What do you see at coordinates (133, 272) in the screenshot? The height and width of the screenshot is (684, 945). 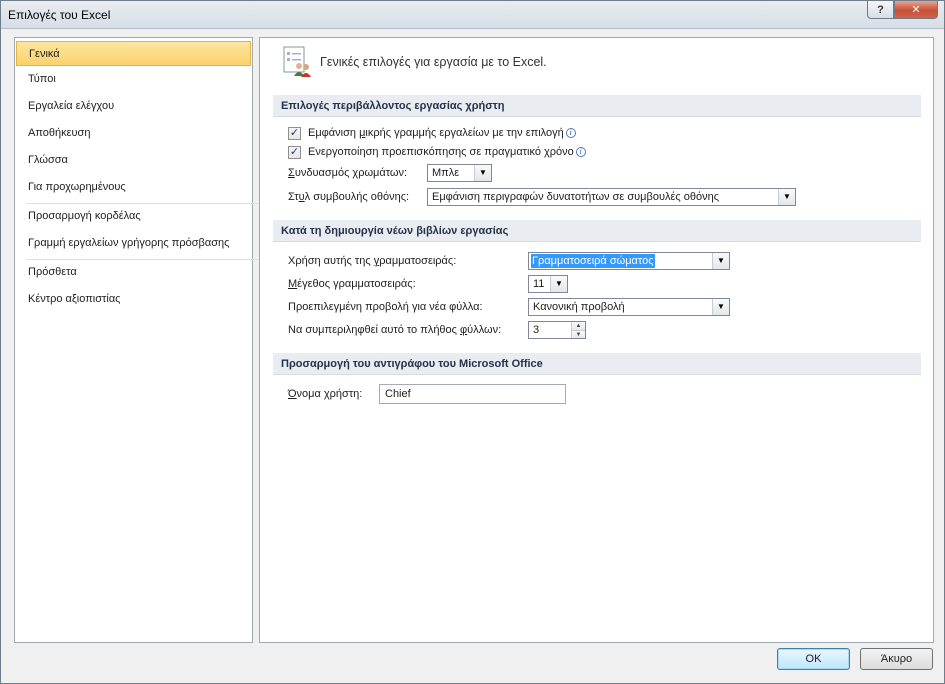 I see `sidebar-item-add-ins: Πρόσθετα` at bounding box center [133, 272].